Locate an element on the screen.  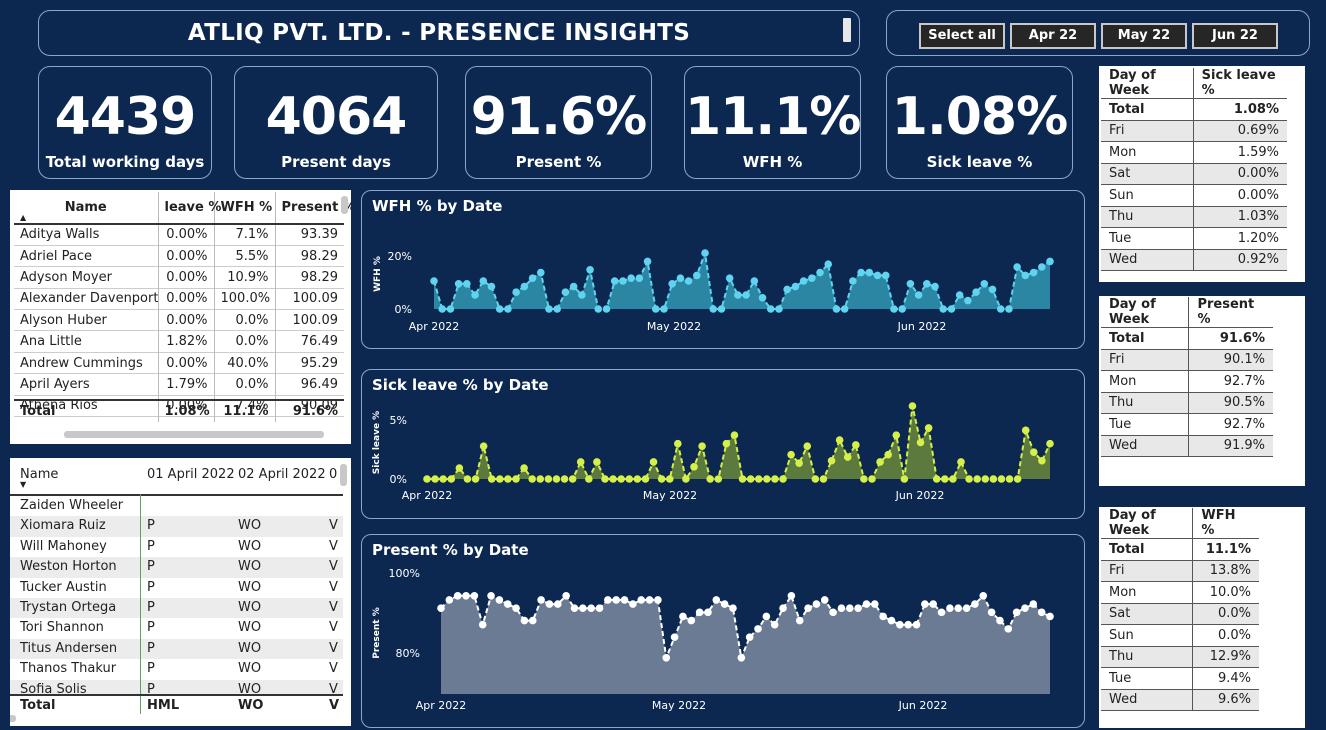
slicer-apr22-button: Apr 22 is located at coordinates (1053, 36).